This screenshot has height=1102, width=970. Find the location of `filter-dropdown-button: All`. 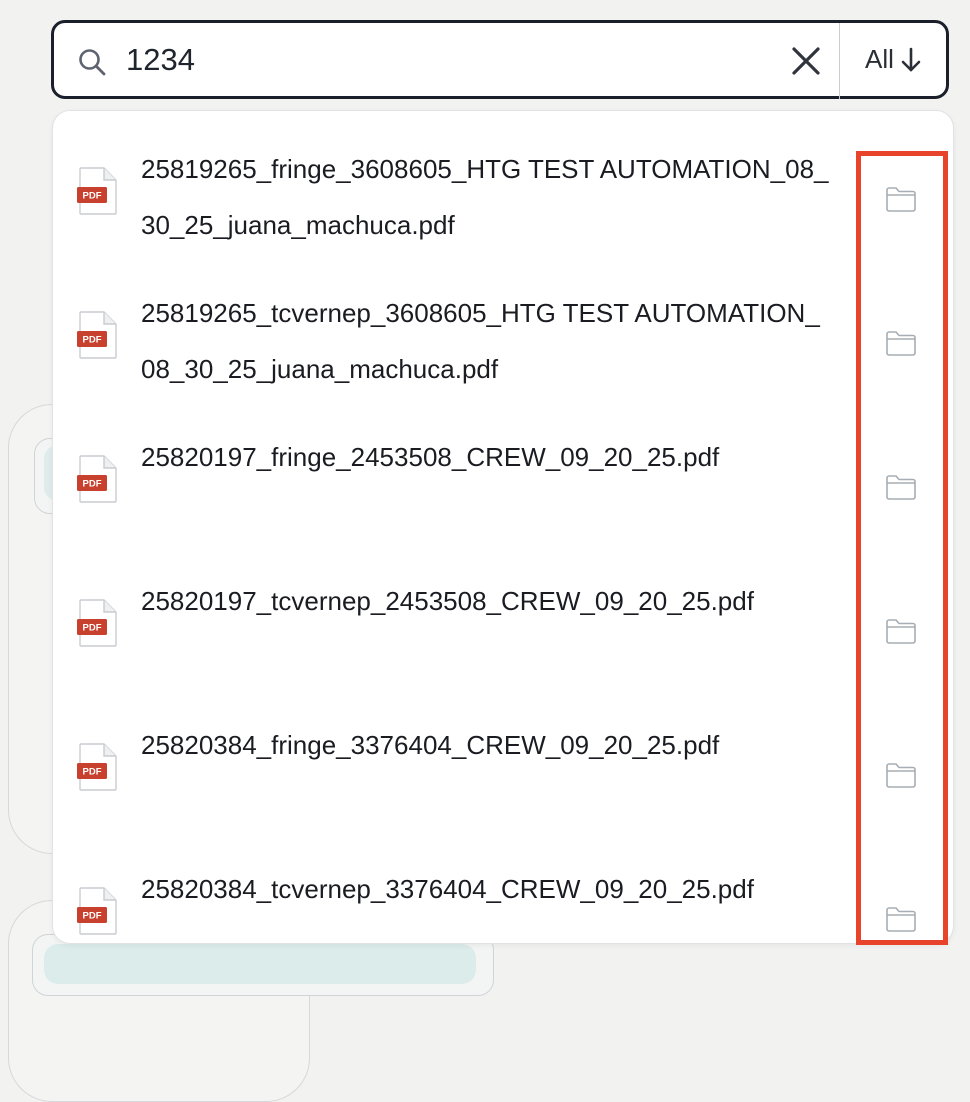

filter-dropdown-button: All is located at coordinates (893, 59).